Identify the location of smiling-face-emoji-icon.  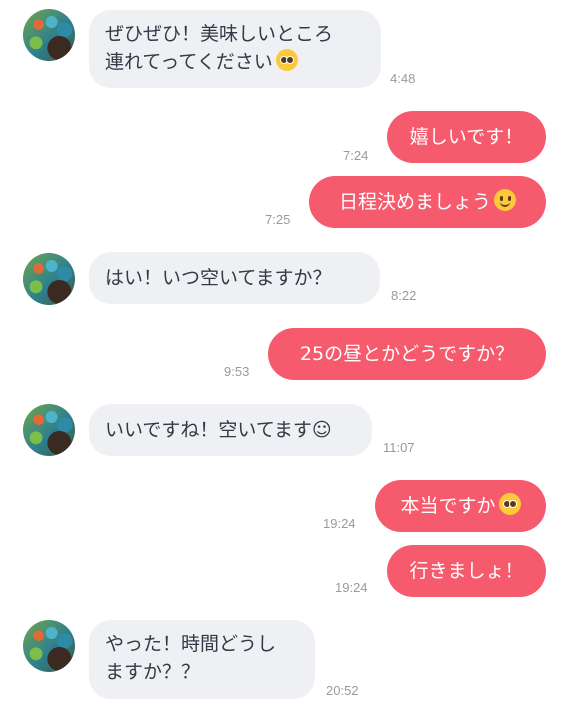
(505, 200).